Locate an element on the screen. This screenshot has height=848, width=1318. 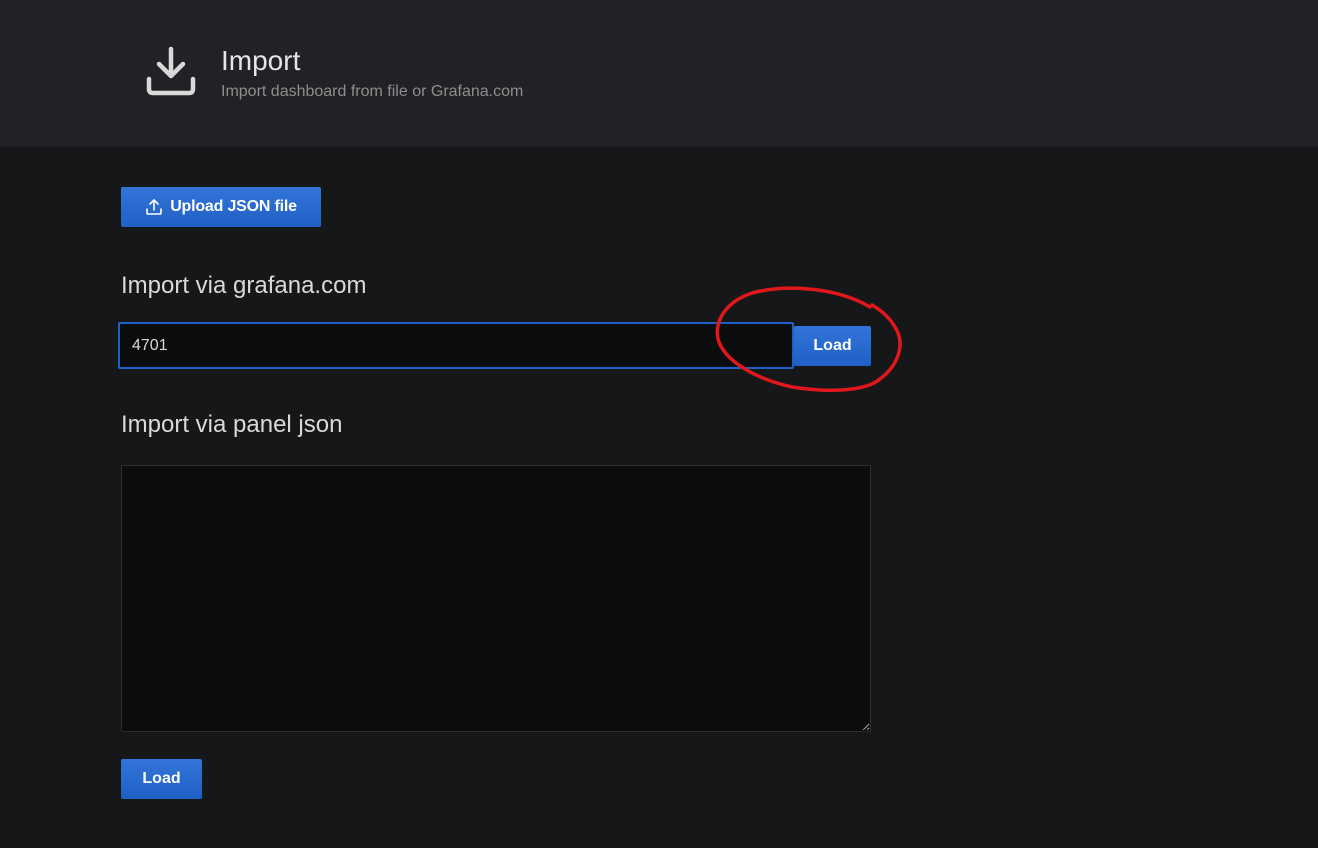
upload-icon is located at coordinates (154, 207).